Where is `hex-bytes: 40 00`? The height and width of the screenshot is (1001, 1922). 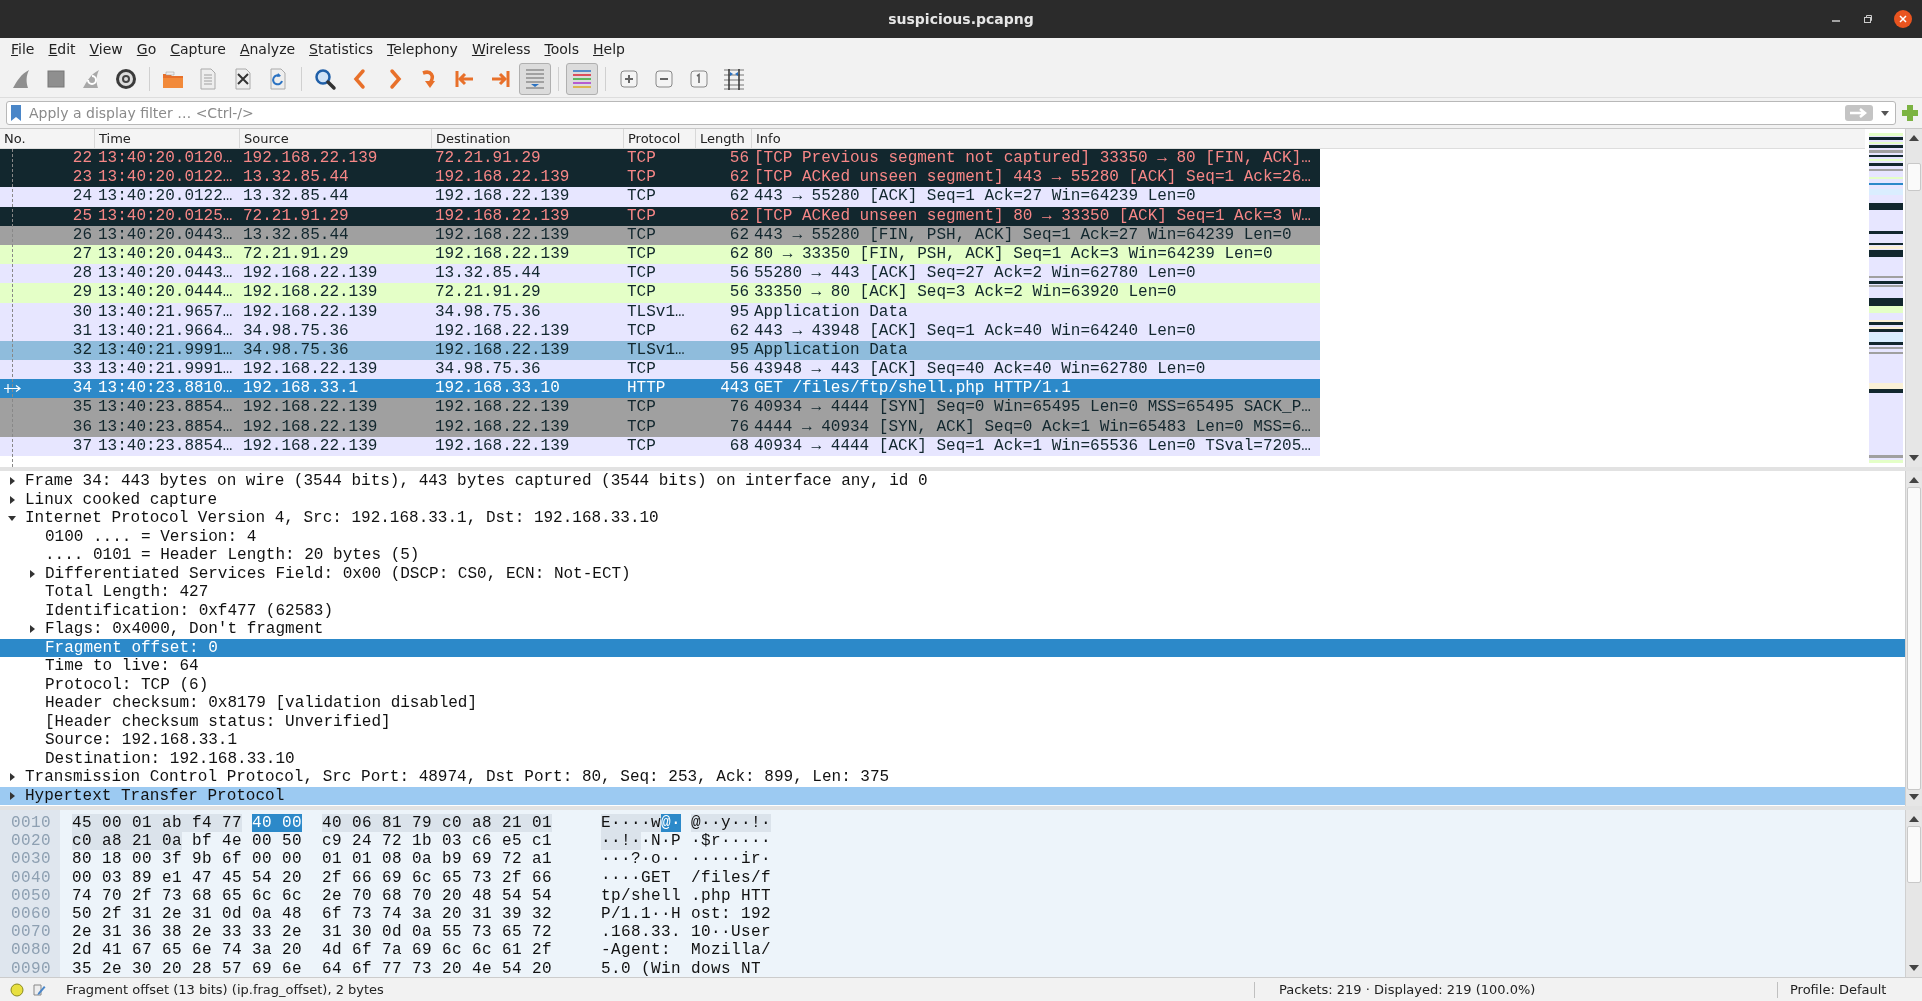
hex-bytes: 40 00 is located at coordinates (277, 823).